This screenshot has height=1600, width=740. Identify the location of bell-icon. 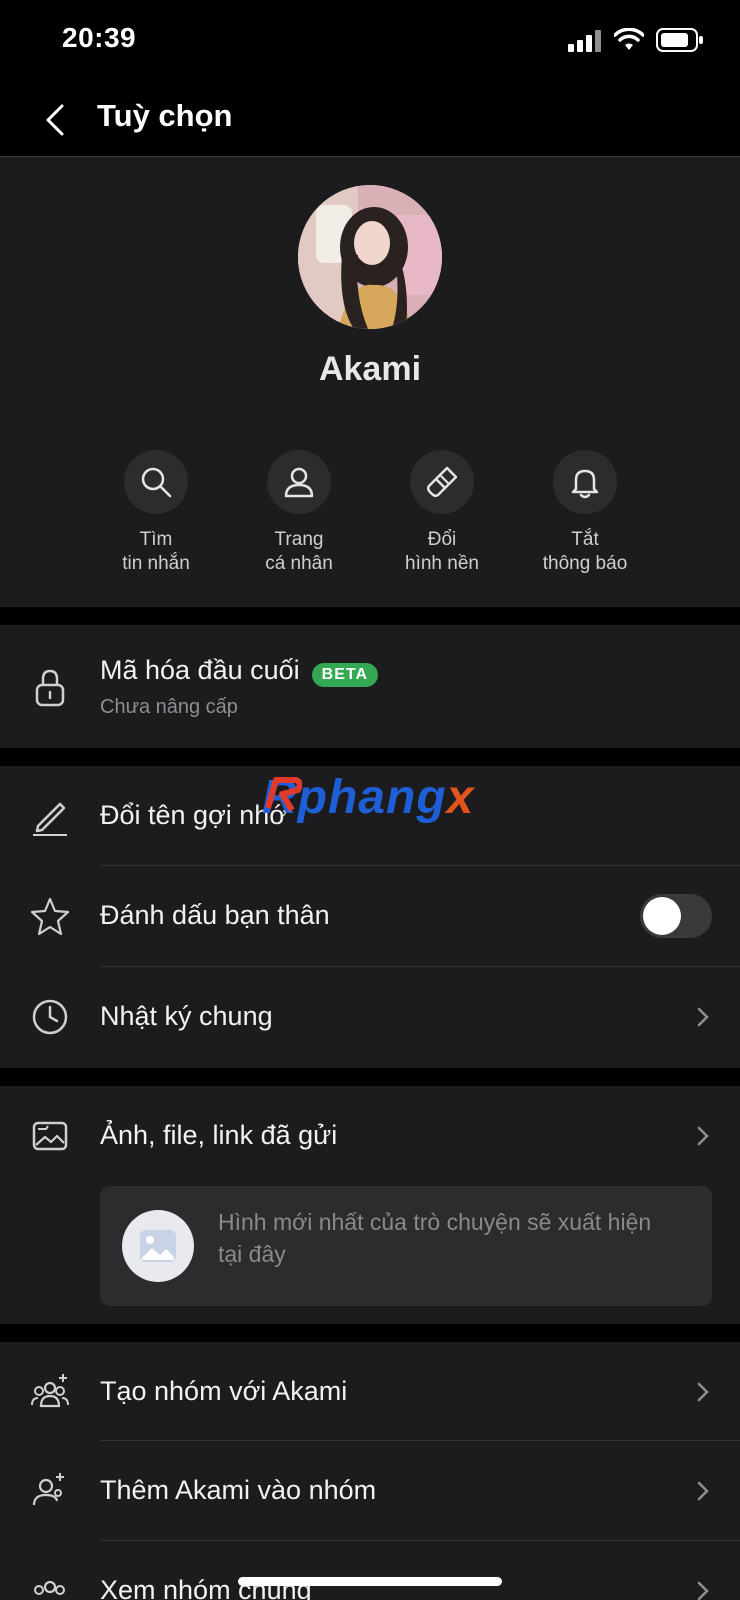
(585, 484).